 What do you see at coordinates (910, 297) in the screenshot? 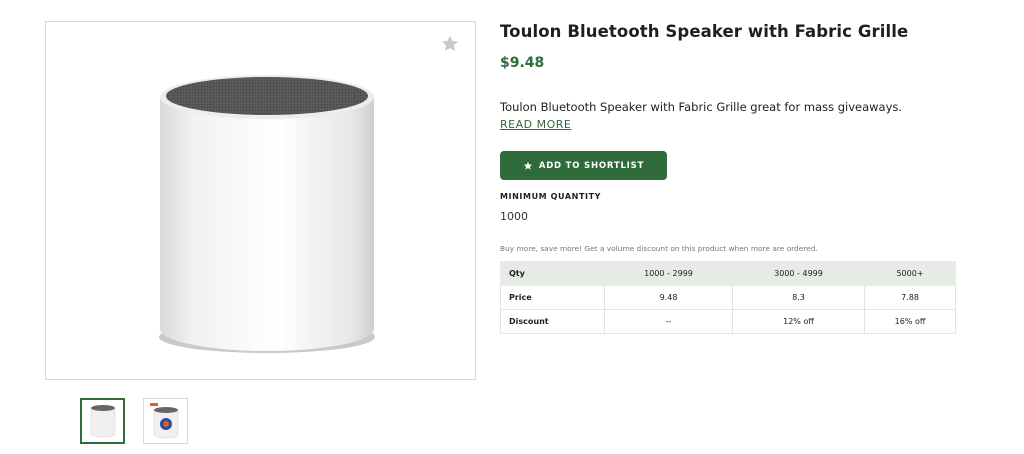
I see `table-cell: 7.88` at bounding box center [910, 297].